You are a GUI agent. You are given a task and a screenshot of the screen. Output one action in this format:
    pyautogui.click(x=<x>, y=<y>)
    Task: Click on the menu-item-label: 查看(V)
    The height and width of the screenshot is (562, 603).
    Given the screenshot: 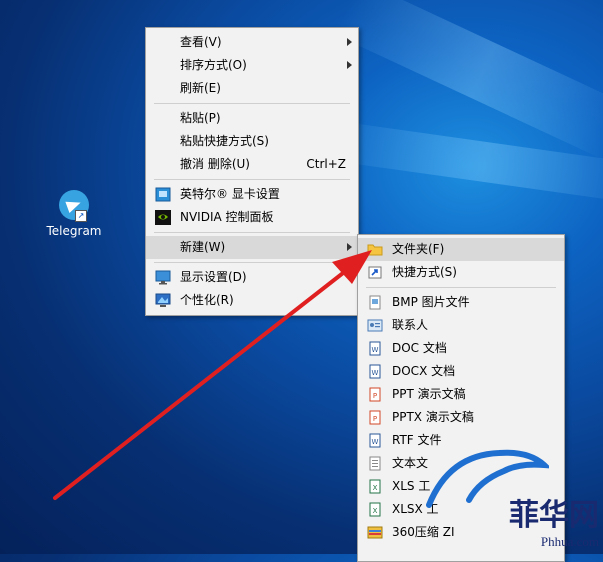 What is the action you would take?
    pyautogui.click(x=201, y=42)
    